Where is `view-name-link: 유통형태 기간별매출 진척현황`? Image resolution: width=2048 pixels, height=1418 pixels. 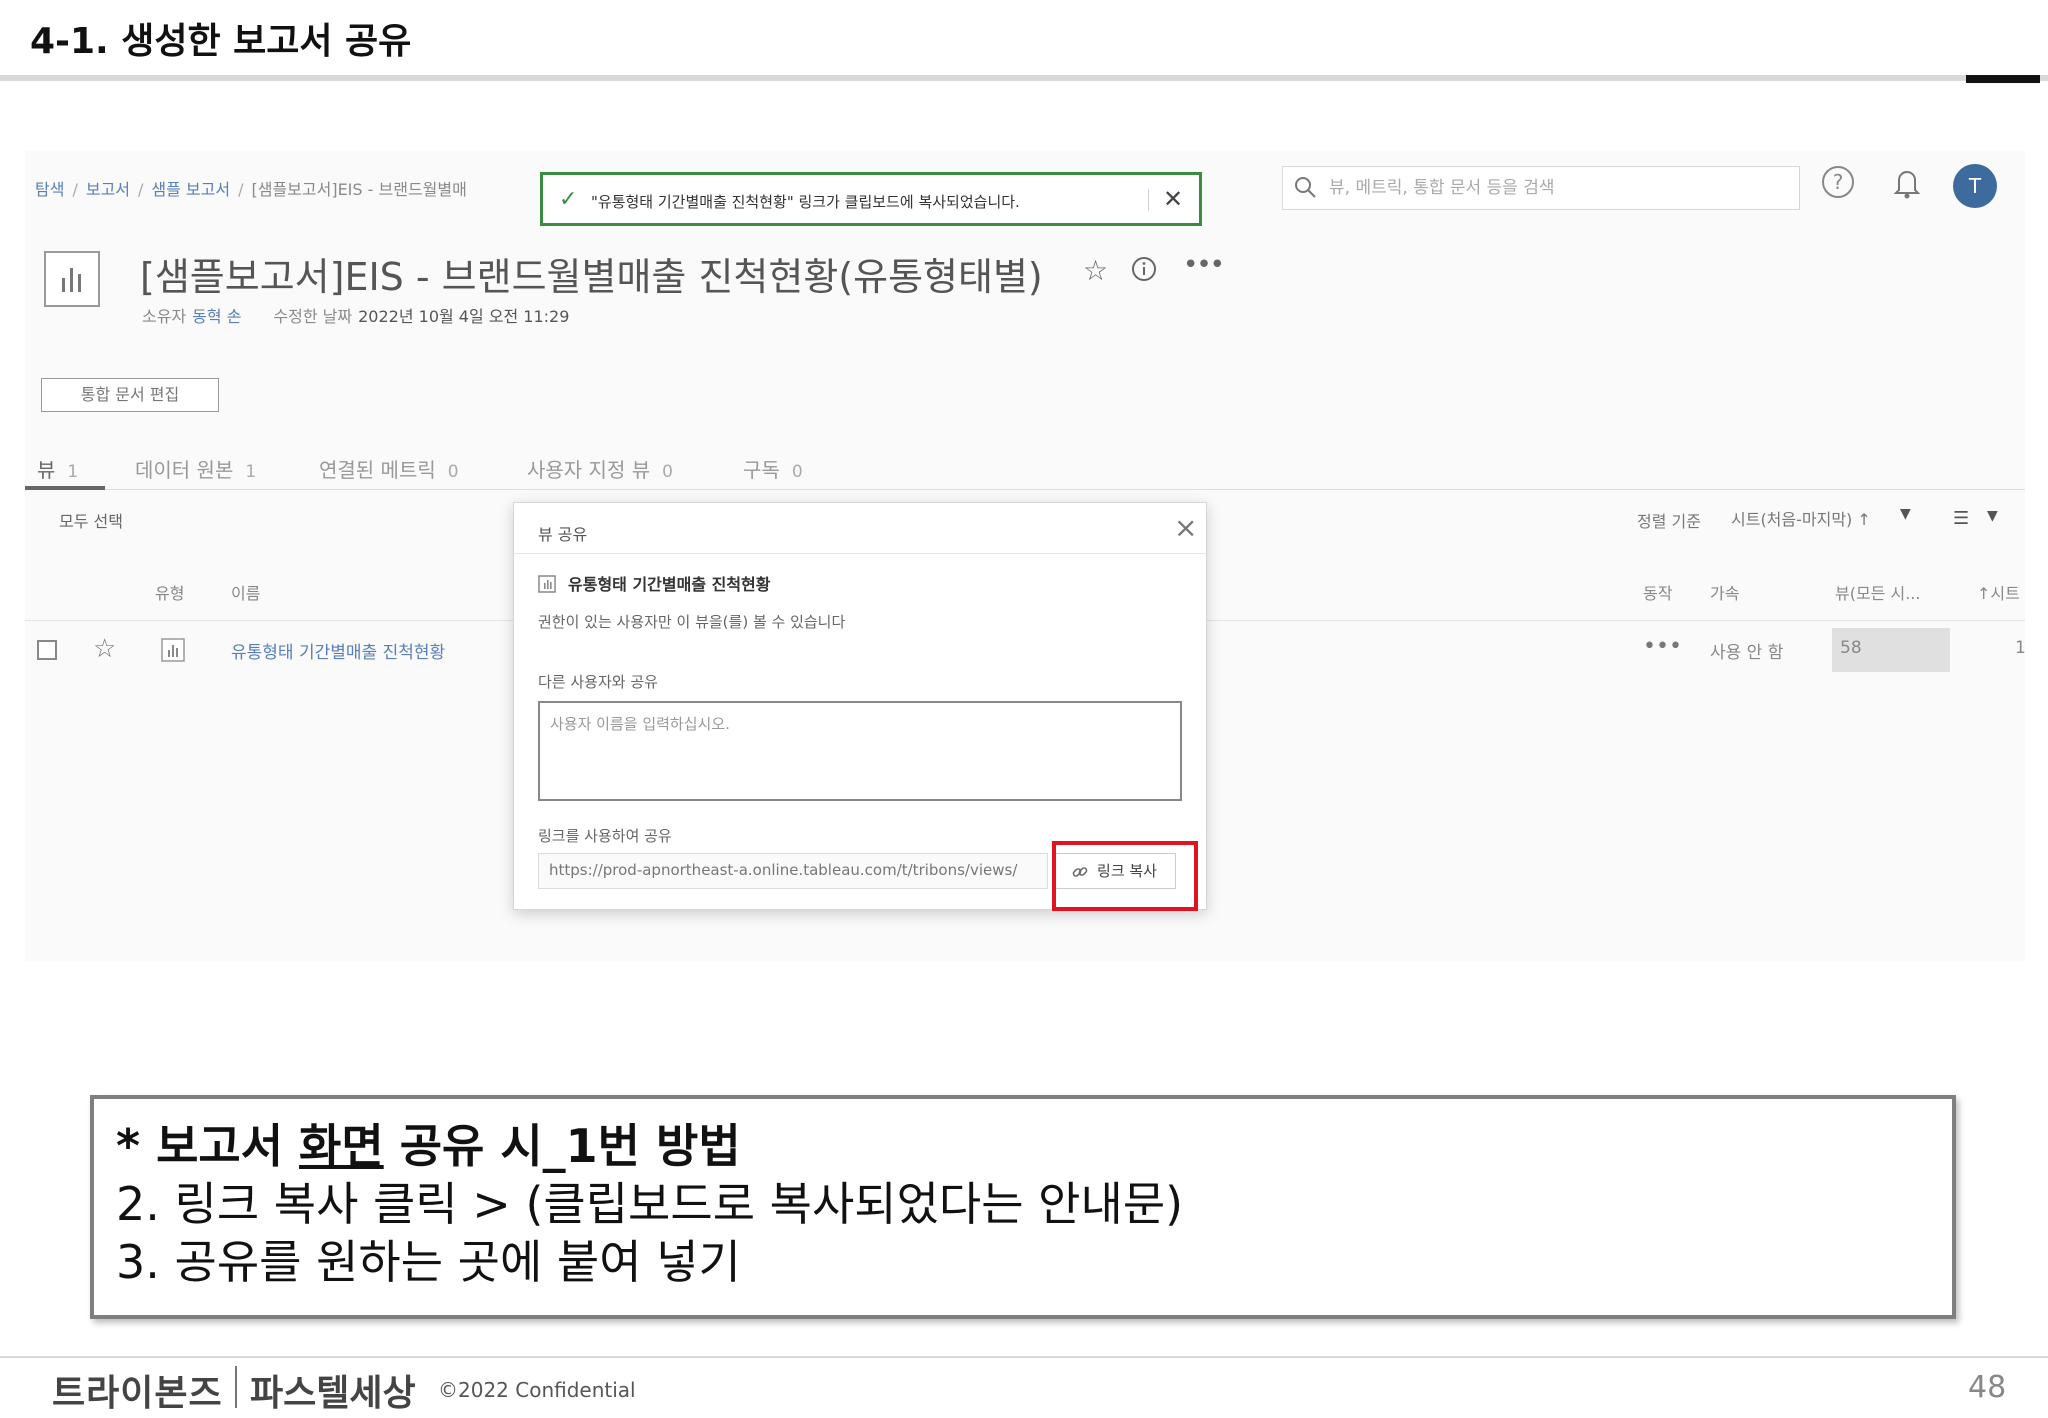
view-name-link: 유통형태 기간별매출 진척현황 is located at coordinates (338, 650).